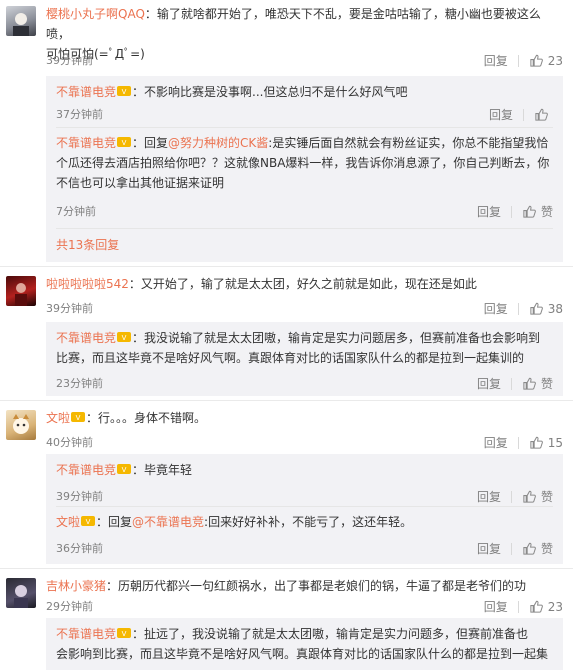 This screenshot has width=573, height=670. I want to click on like-label: 赞, so click(546, 497).